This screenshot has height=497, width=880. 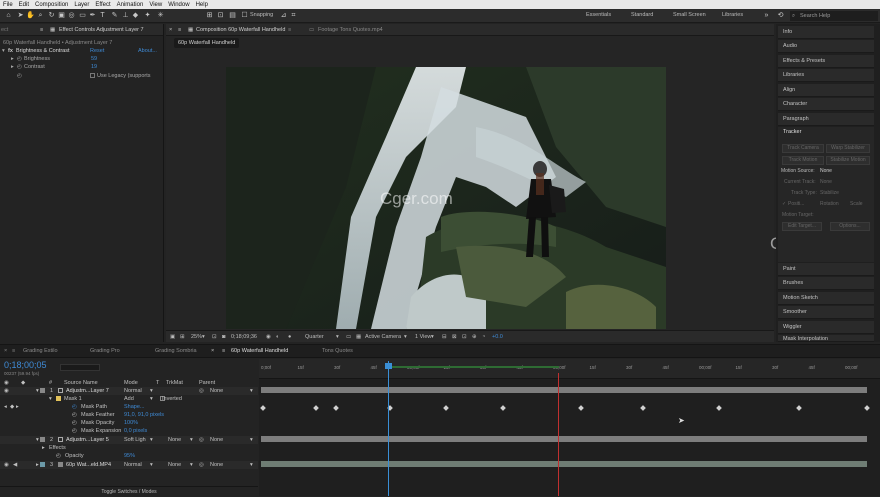 I want to click on roto-brush-icon: ✦, so click(x=147, y=15).